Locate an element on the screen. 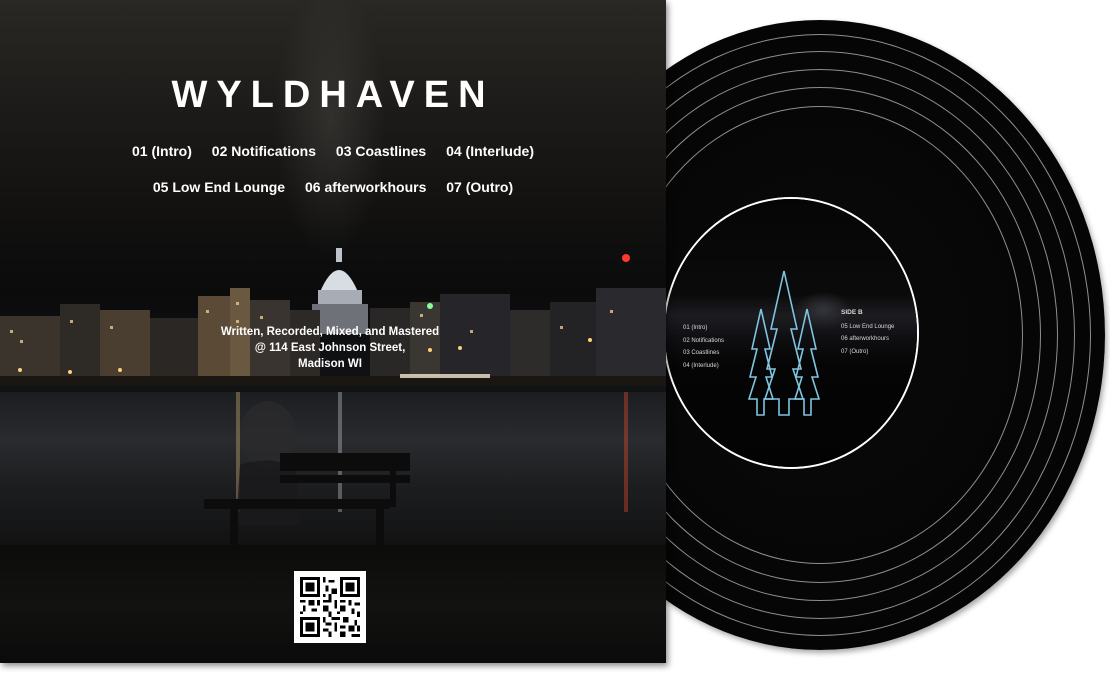  qr-code is located at coordinates (330, 607).